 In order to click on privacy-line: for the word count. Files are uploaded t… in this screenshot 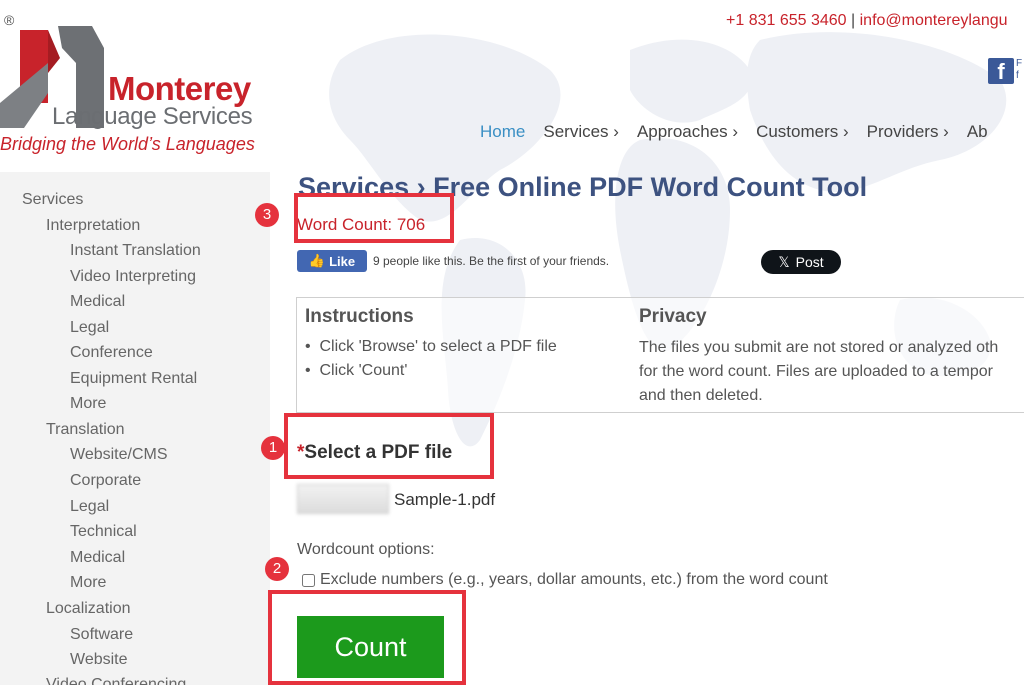, I will do `click(816, 371)`.